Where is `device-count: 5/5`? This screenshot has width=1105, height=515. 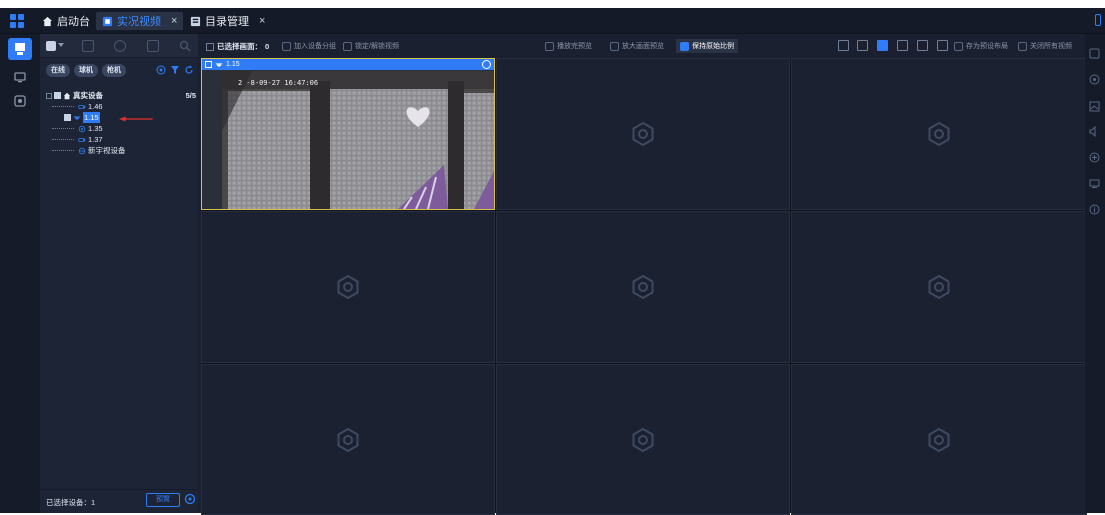
device-count: 5/5 is located at coordinates (190, 95).